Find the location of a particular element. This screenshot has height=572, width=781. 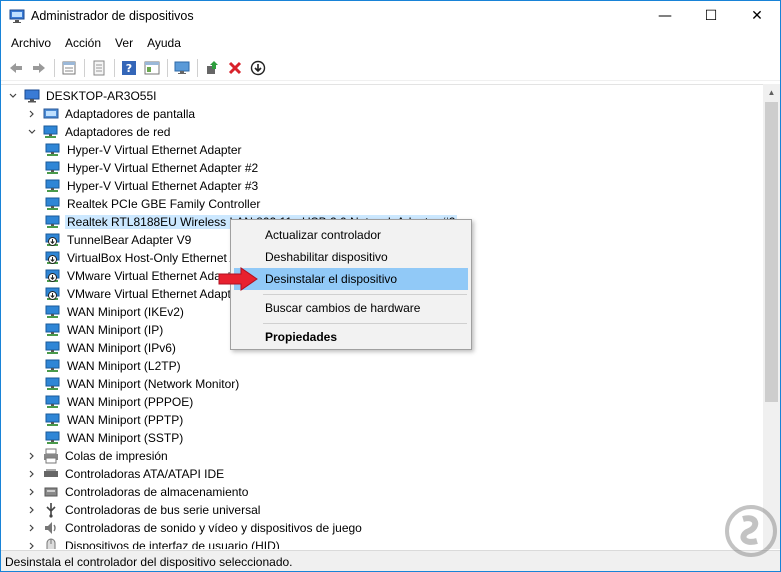

menu-bar: Archivo Acción Ver Ayuda is located at coordinates (390, 43).